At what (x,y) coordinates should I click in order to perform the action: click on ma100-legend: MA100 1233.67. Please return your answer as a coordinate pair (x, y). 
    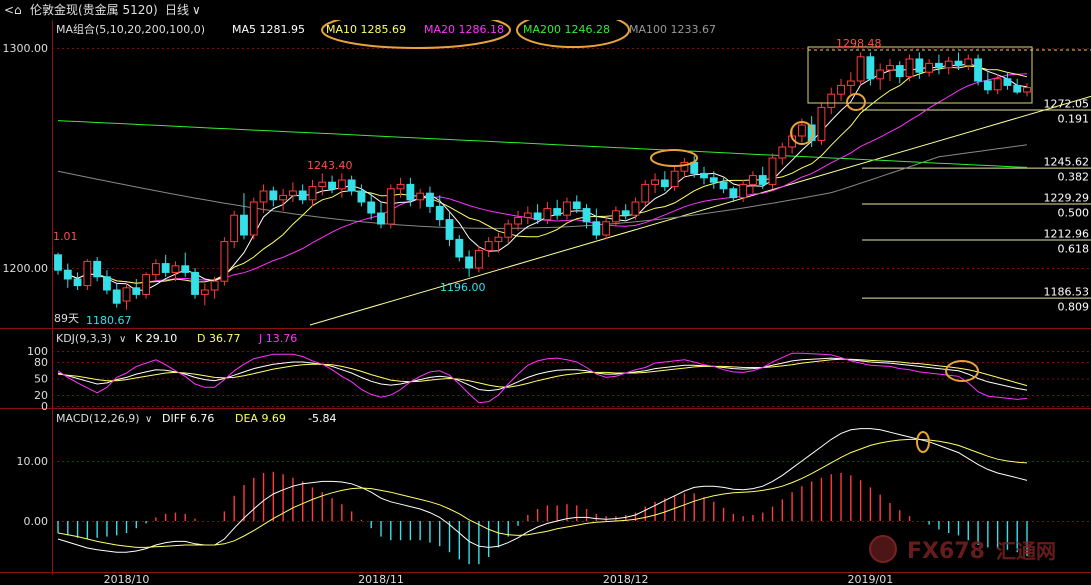
    Looking at the image, I should click on (672, 29).